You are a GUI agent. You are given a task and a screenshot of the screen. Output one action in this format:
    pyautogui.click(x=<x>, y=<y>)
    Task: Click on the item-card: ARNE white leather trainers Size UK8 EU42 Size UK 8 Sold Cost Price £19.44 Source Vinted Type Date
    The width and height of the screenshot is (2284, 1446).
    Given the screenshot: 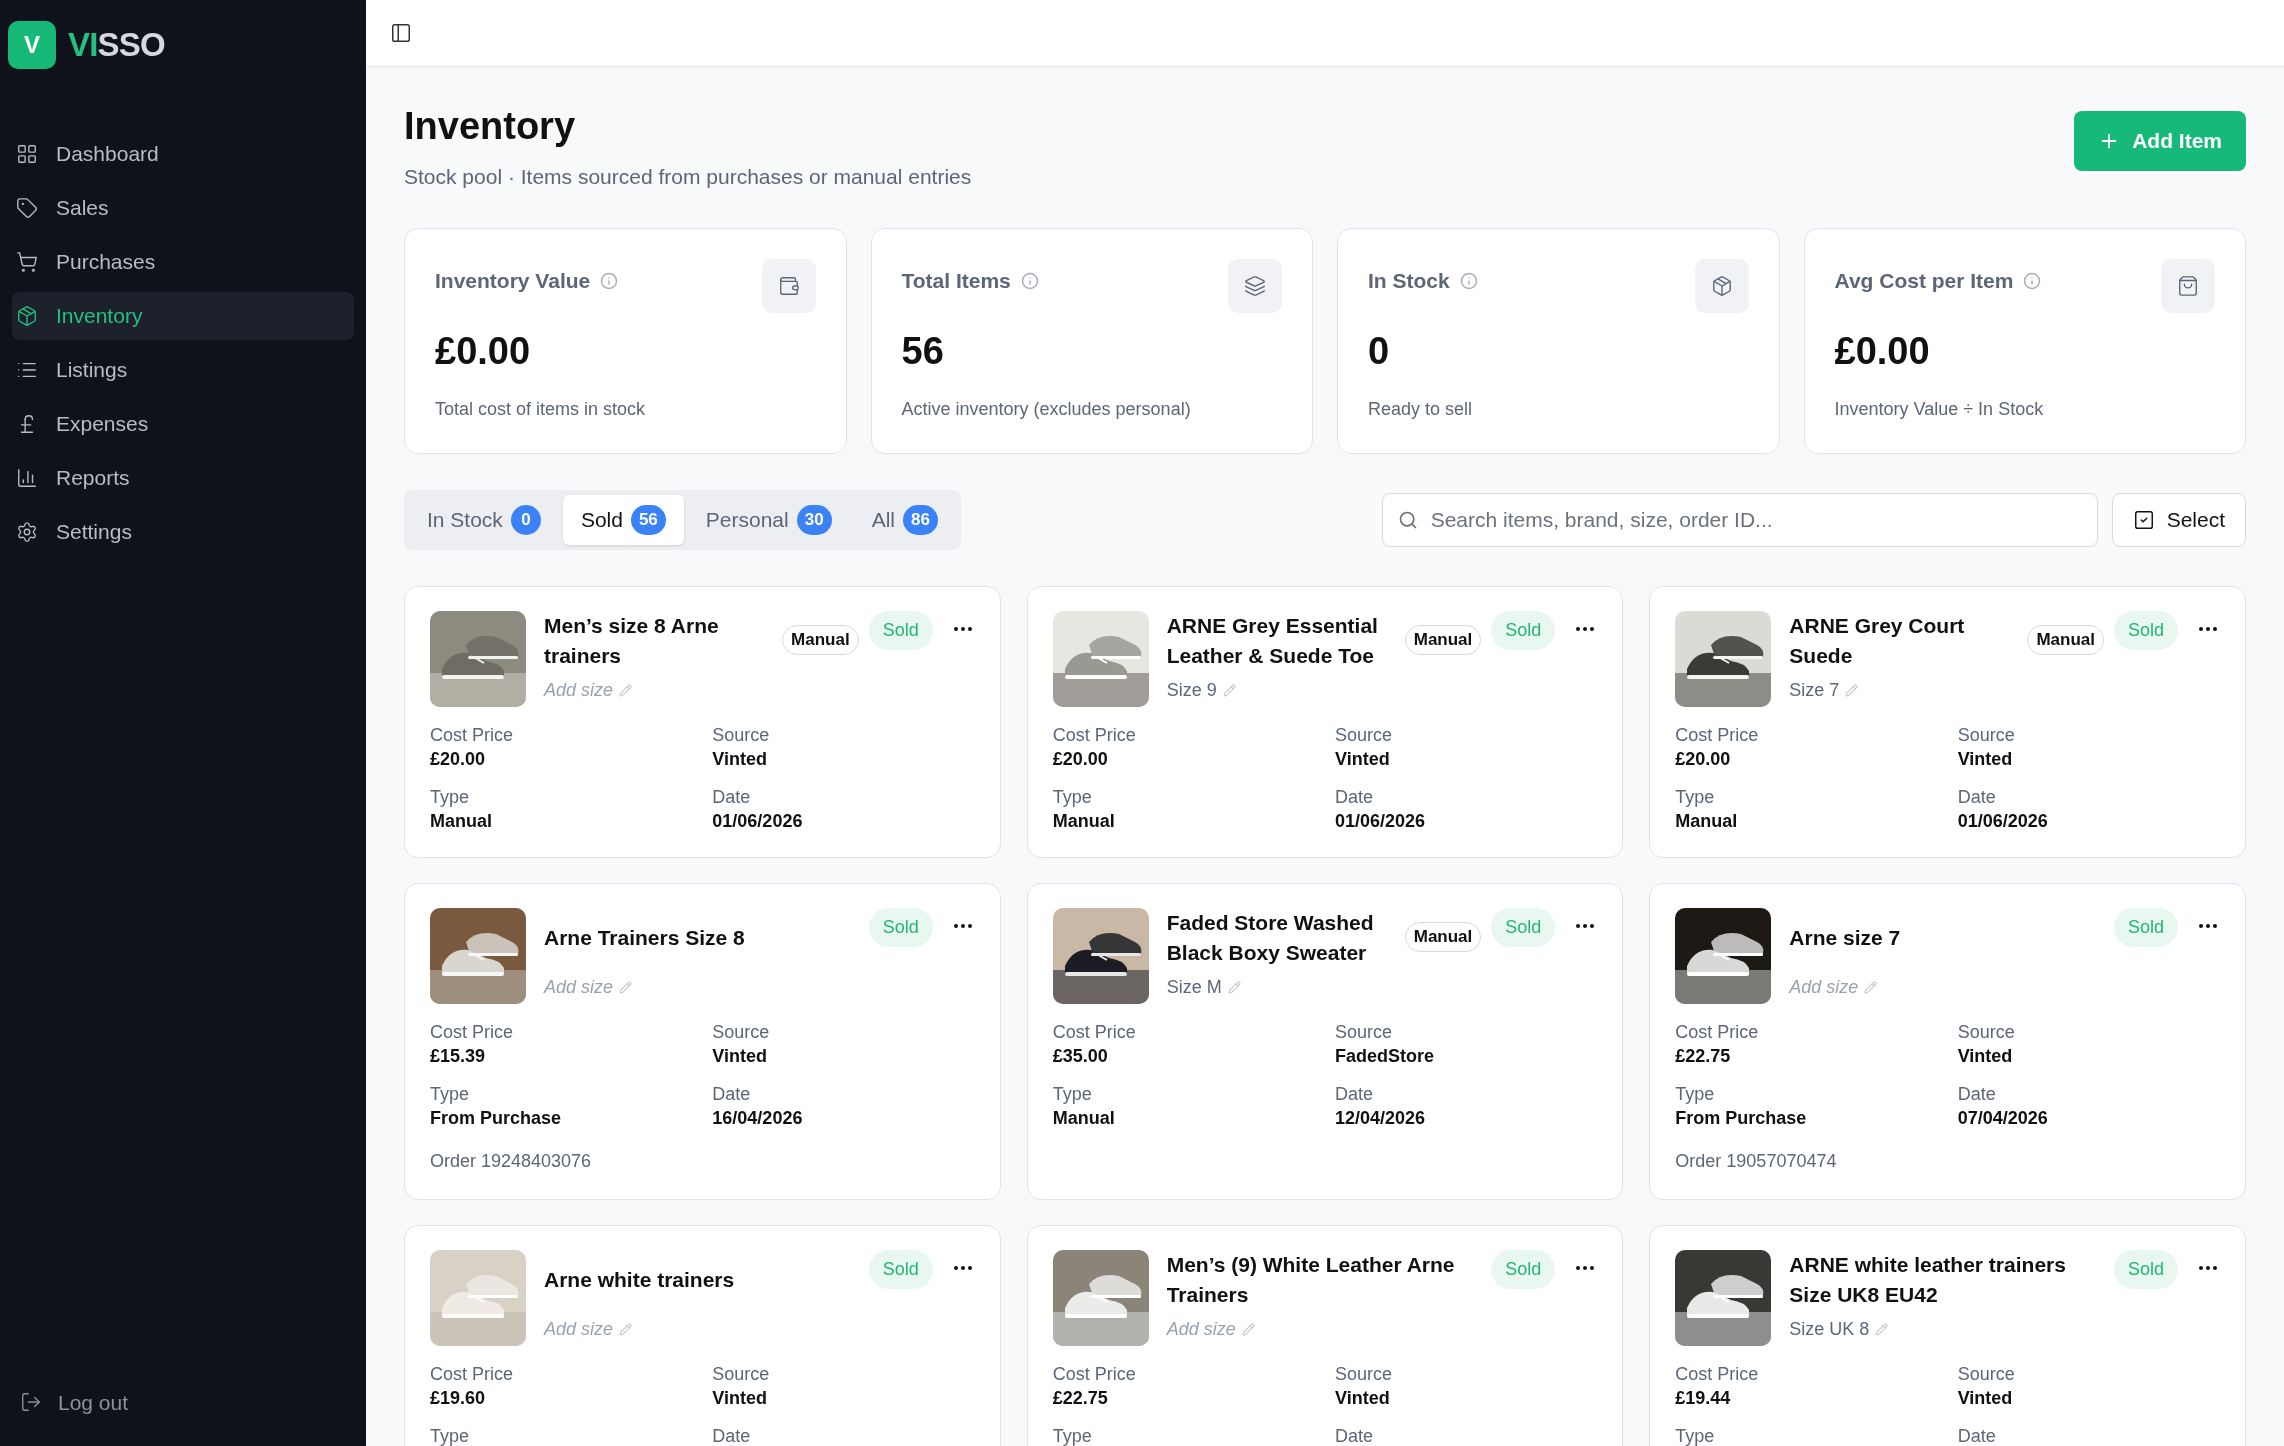 What is the action you would take?
    pyautogui.click(x=1947, y=1335)
    